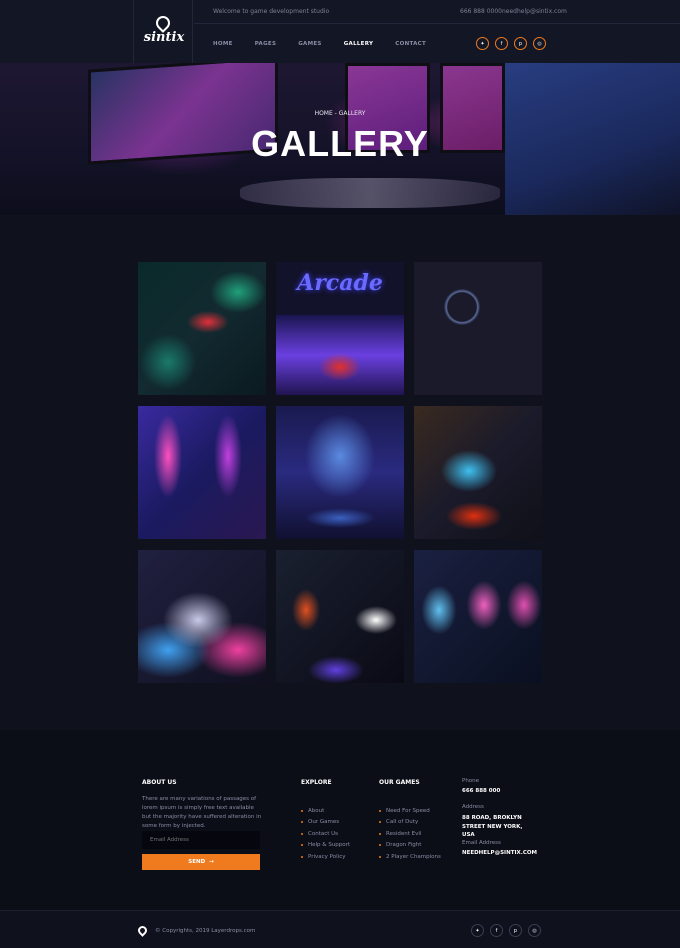  What do you see at coordinates (164, 37) in the screenshot?
I see `logo-text: sintix` at bounding box center [164, 37].